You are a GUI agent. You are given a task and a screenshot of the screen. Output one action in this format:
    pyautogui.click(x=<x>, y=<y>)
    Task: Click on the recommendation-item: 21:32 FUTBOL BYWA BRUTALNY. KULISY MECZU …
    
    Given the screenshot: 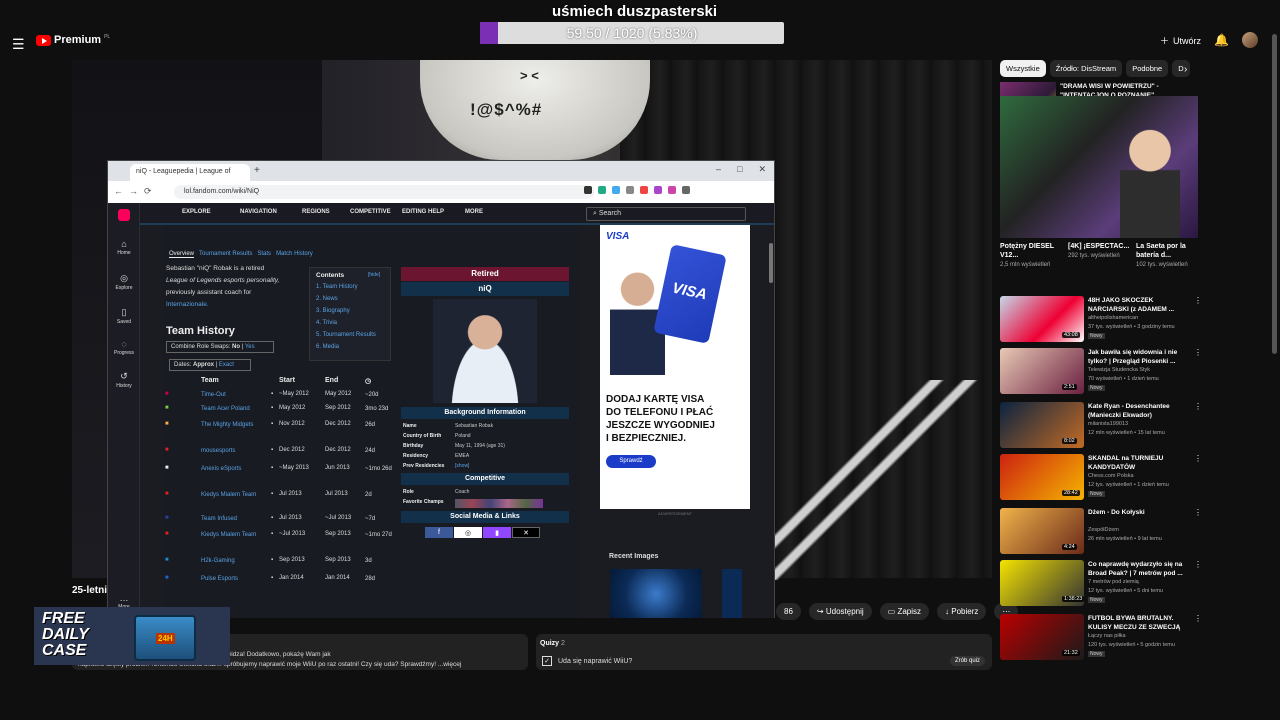 What is the action you would take?
    pyautogui.click(x=1101, y=638)
    